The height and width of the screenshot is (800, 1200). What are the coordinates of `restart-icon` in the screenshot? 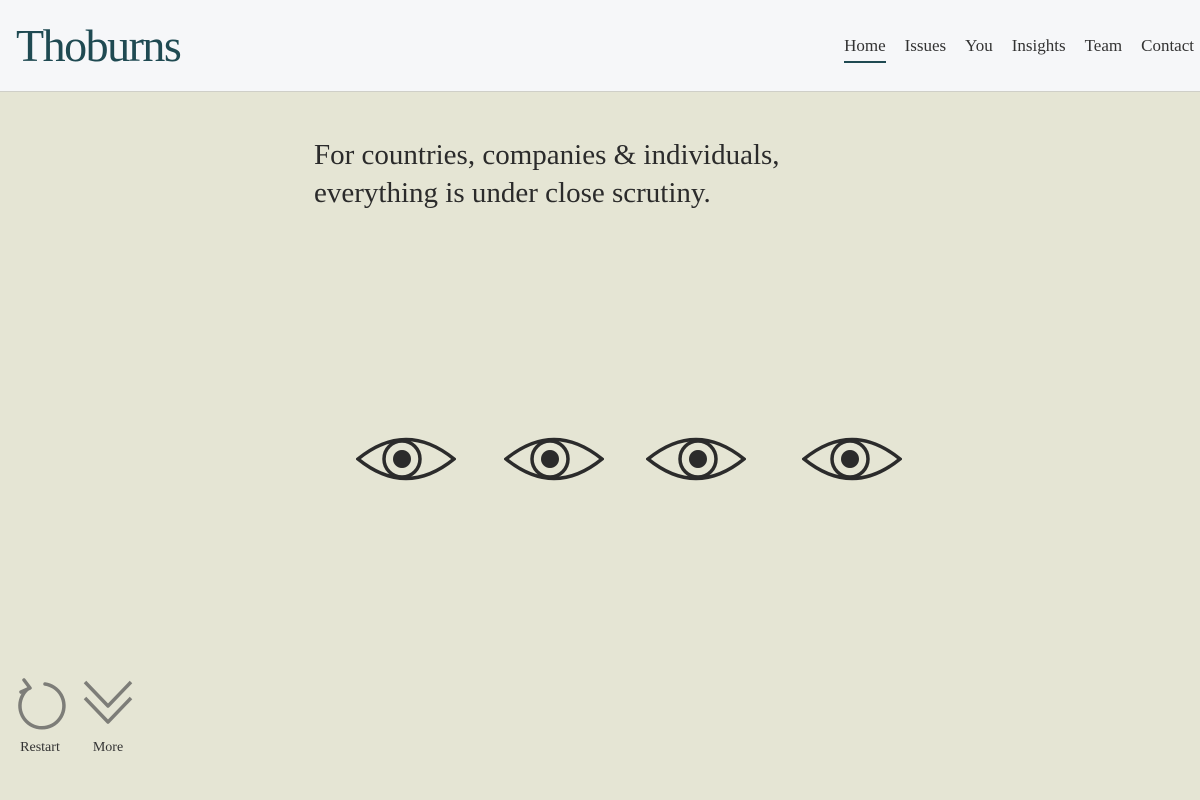 It's located at (42, 704).